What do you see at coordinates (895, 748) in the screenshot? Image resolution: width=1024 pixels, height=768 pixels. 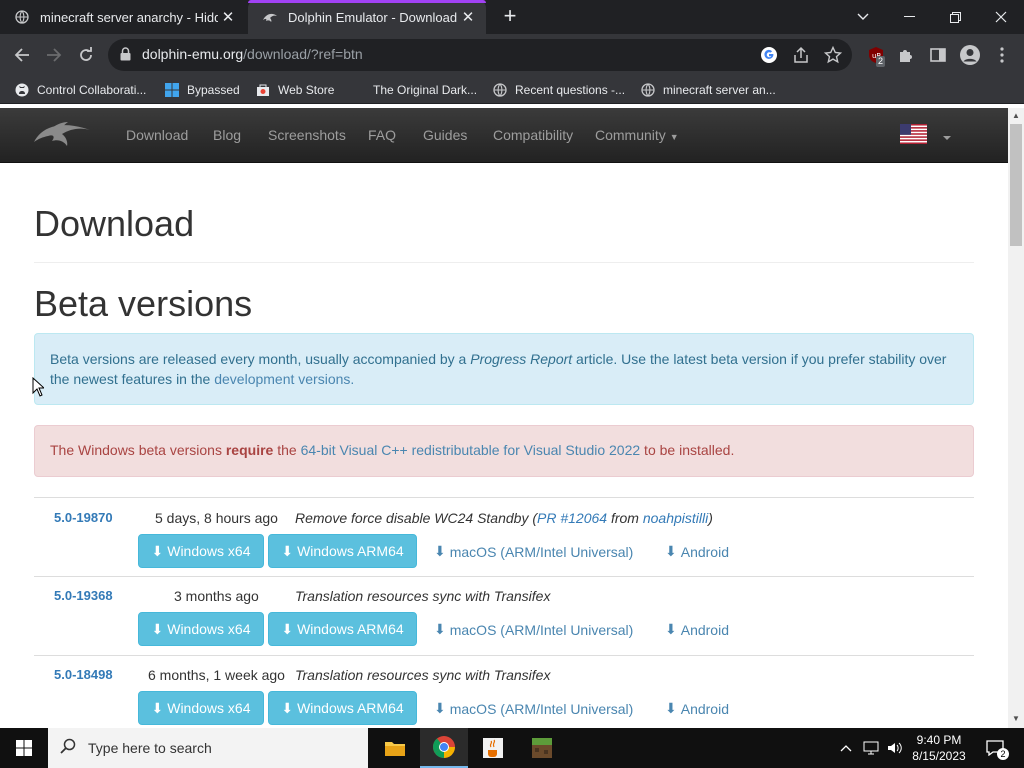 I see `volume-icon` at bounding box center [895, 748].